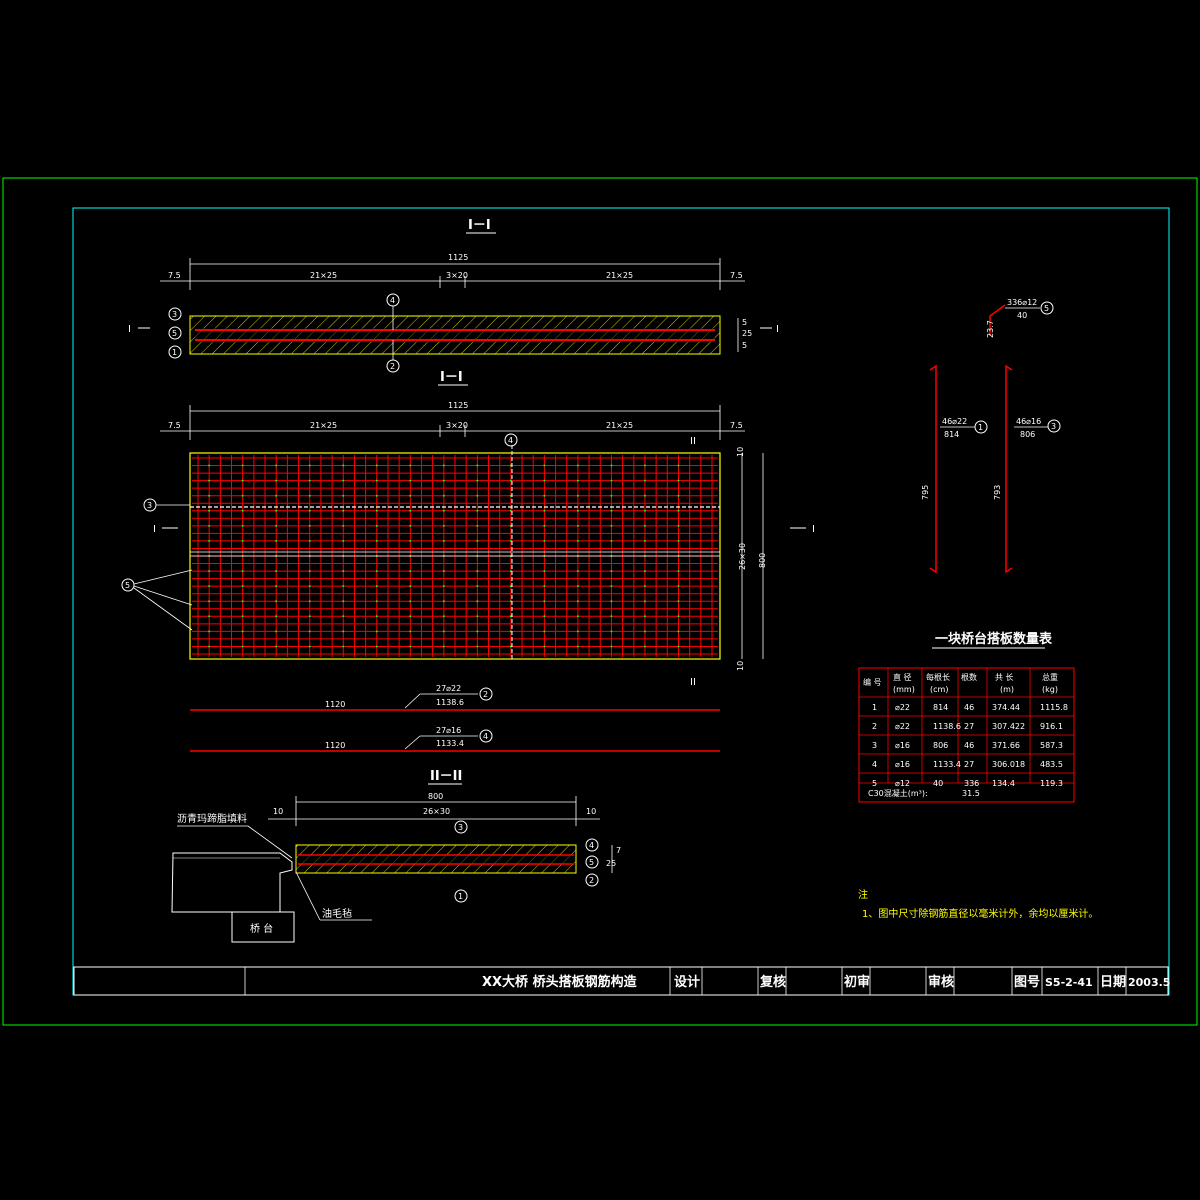 Image resolution: width=1200 pixels, height=1200 pixels. I want to click on th-length: 每根长, so click(938, 677).